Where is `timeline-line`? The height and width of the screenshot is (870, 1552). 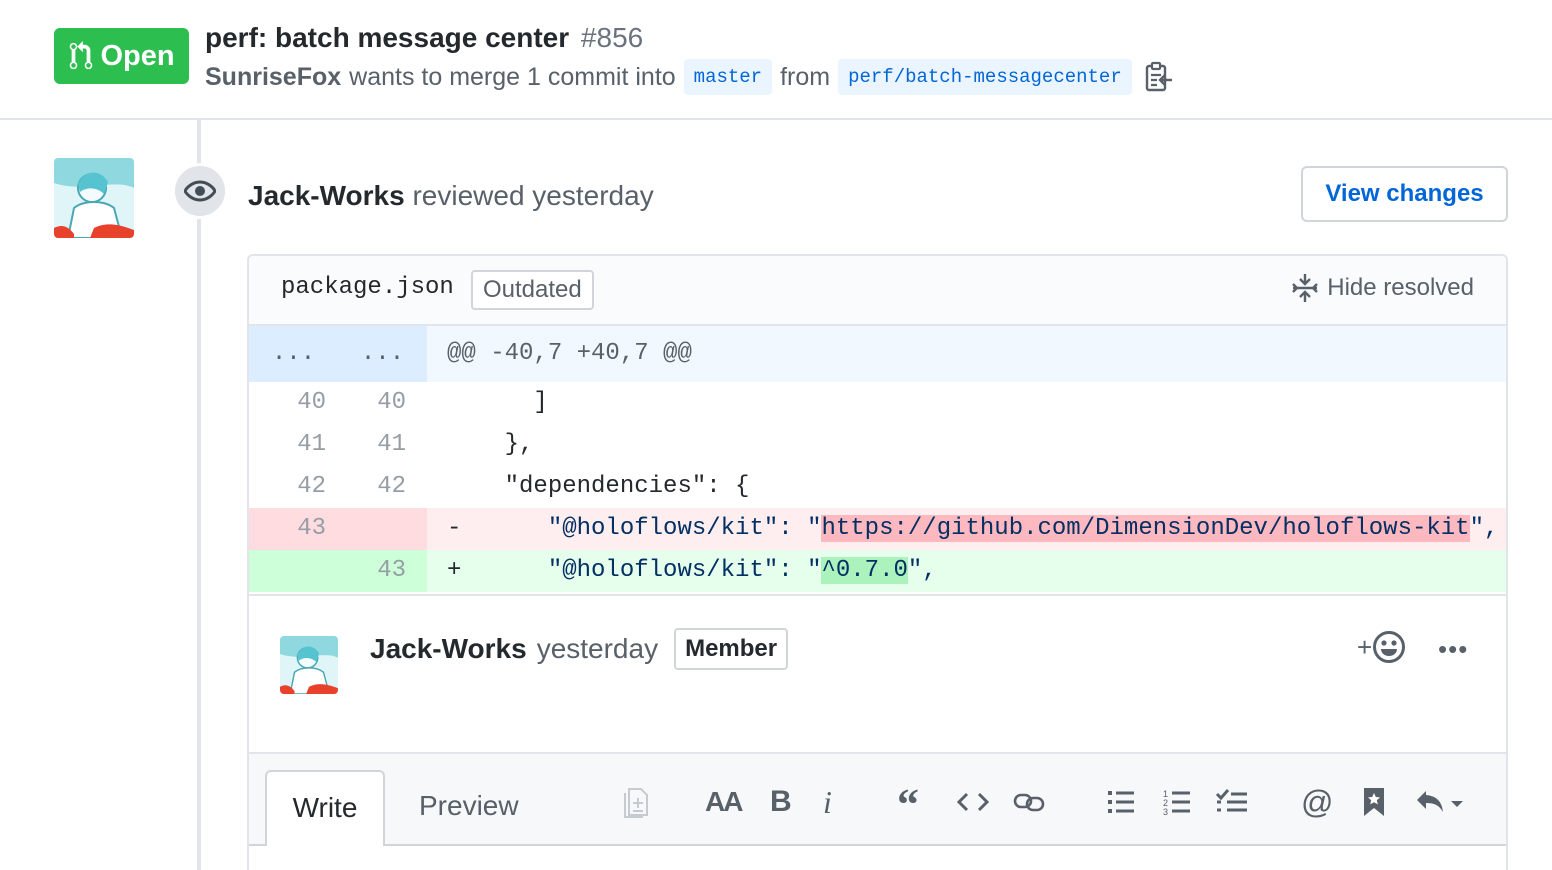 timeline-line is located at coordinates (199, 495).